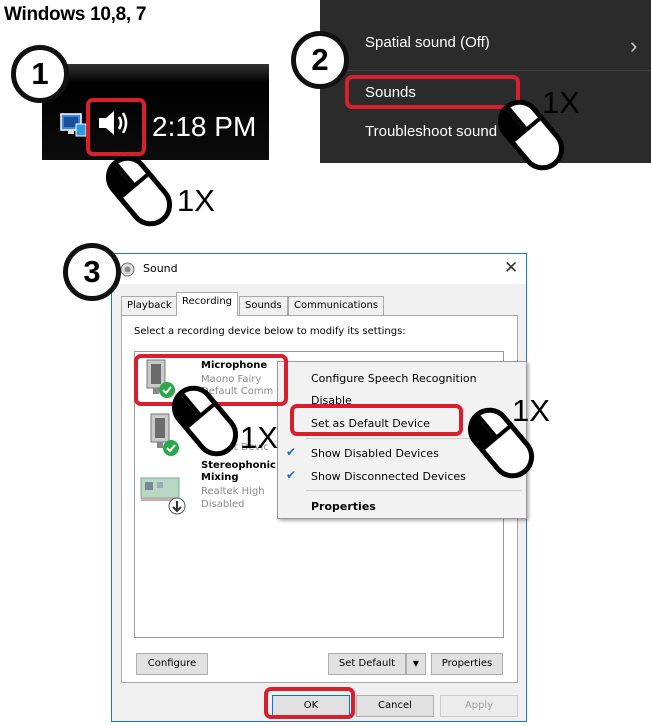 The image size is (652, 725). I want to click on sound-app-icon, so click(127, 269).